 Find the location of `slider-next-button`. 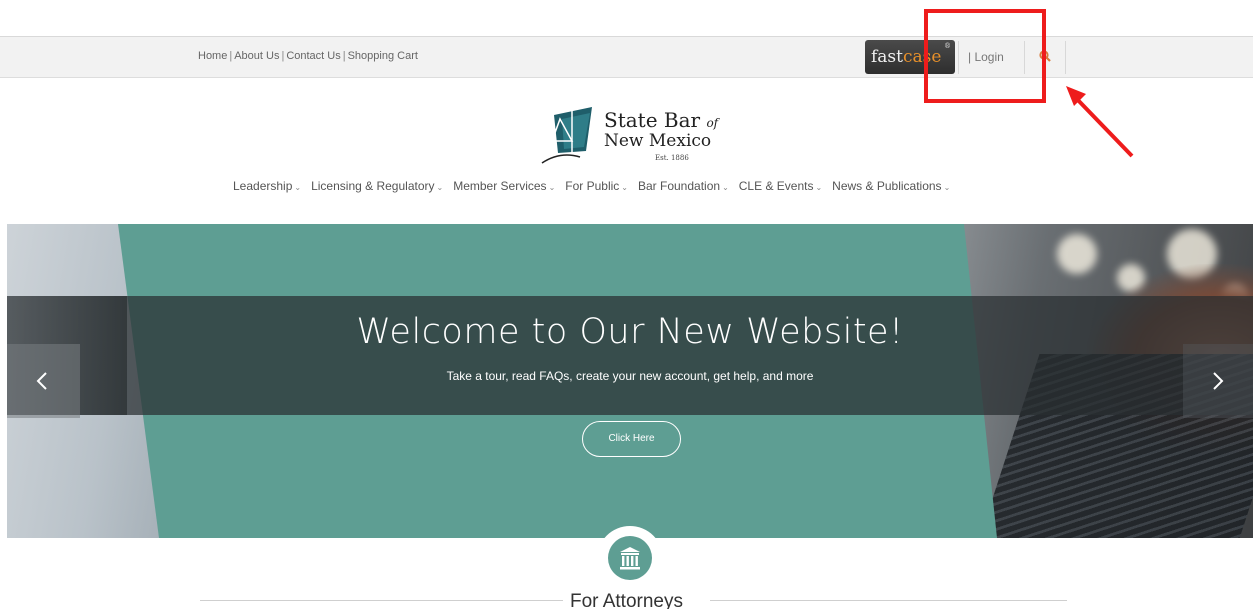

slider-next-button is located at coordinates (1218, 381).